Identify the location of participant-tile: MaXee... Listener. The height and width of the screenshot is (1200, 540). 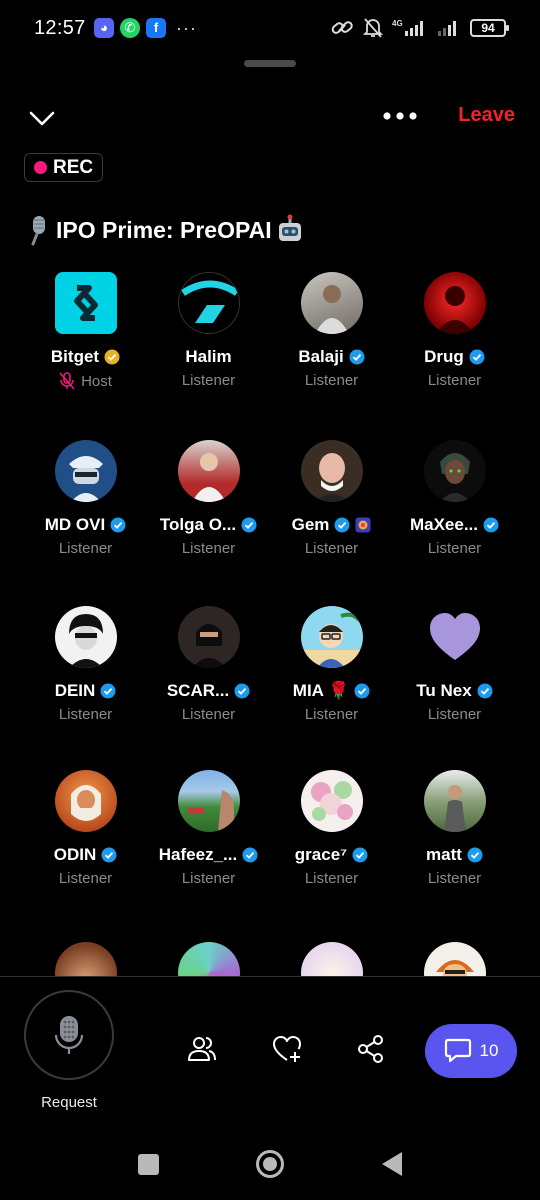
(454, 498).